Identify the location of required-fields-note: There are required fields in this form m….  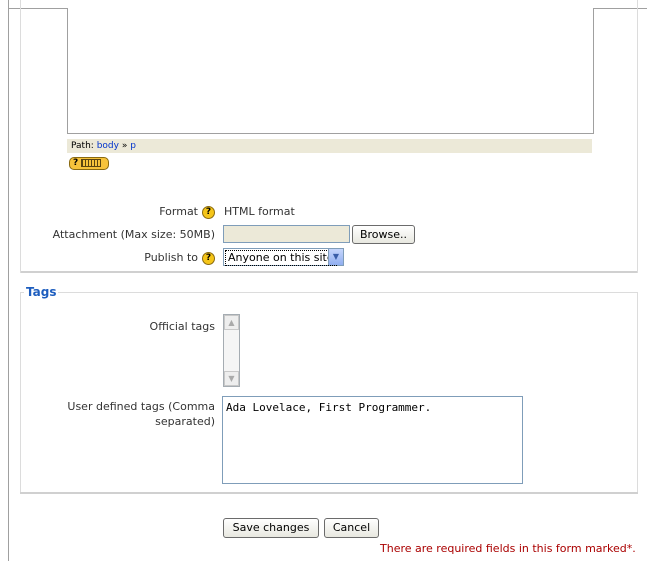
(508, 548).